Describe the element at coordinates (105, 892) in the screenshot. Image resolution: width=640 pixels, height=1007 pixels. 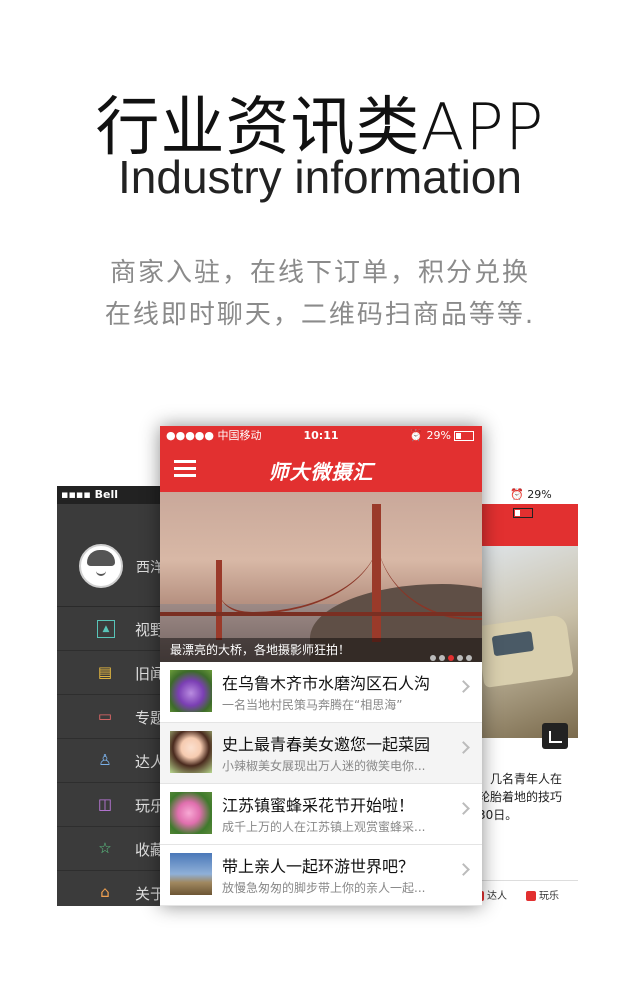
I see `home-icon: ⌂` at that location.